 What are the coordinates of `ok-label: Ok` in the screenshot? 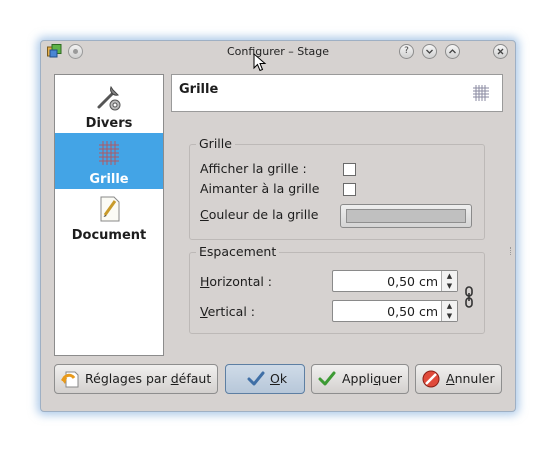 It's located at (279, 378).